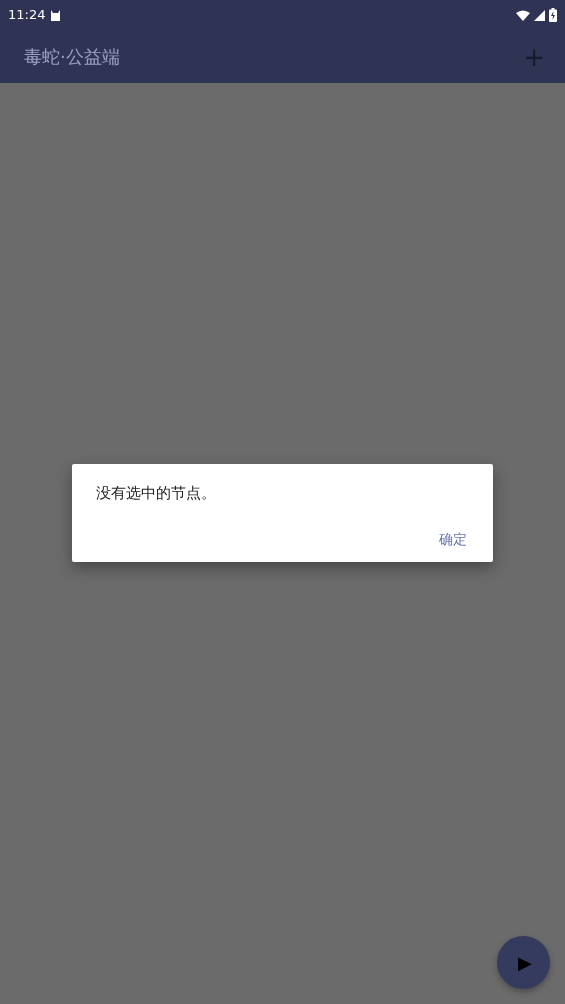  Describe the element at coordinates (539, 15) in the screenshot. I see `signal-icon` at that location.